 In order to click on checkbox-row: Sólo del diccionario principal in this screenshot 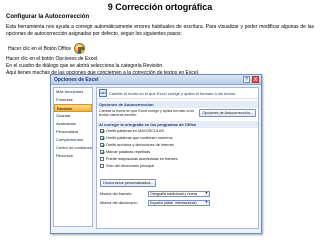, I will do `click(177, 166)`.